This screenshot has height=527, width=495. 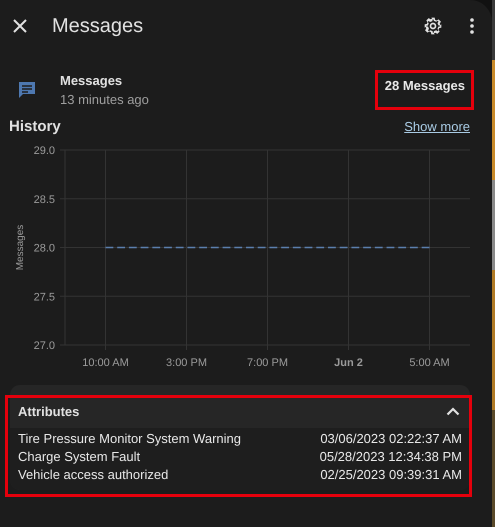 I want to click on attributes-header: Attributes, so click(x=240, y=411).